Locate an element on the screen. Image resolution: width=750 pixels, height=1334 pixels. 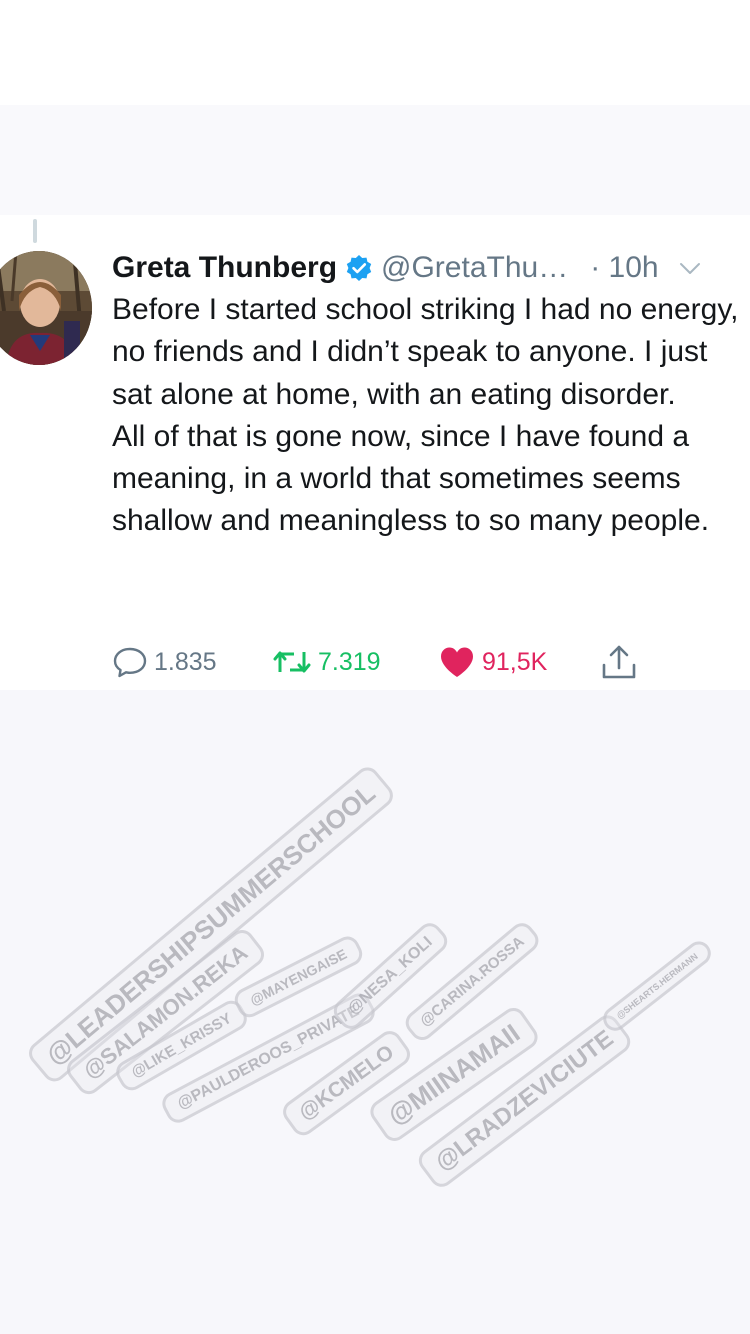
watermark-tag: @SHEARTS.HERMANN is located at coordinates (657, 986).